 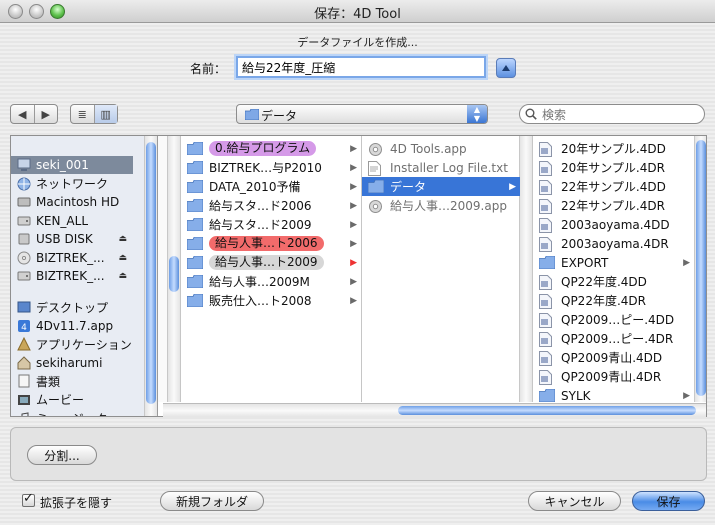 I want to click on list-item: 20年サンプル.4DD, so click(x=613, y=148).